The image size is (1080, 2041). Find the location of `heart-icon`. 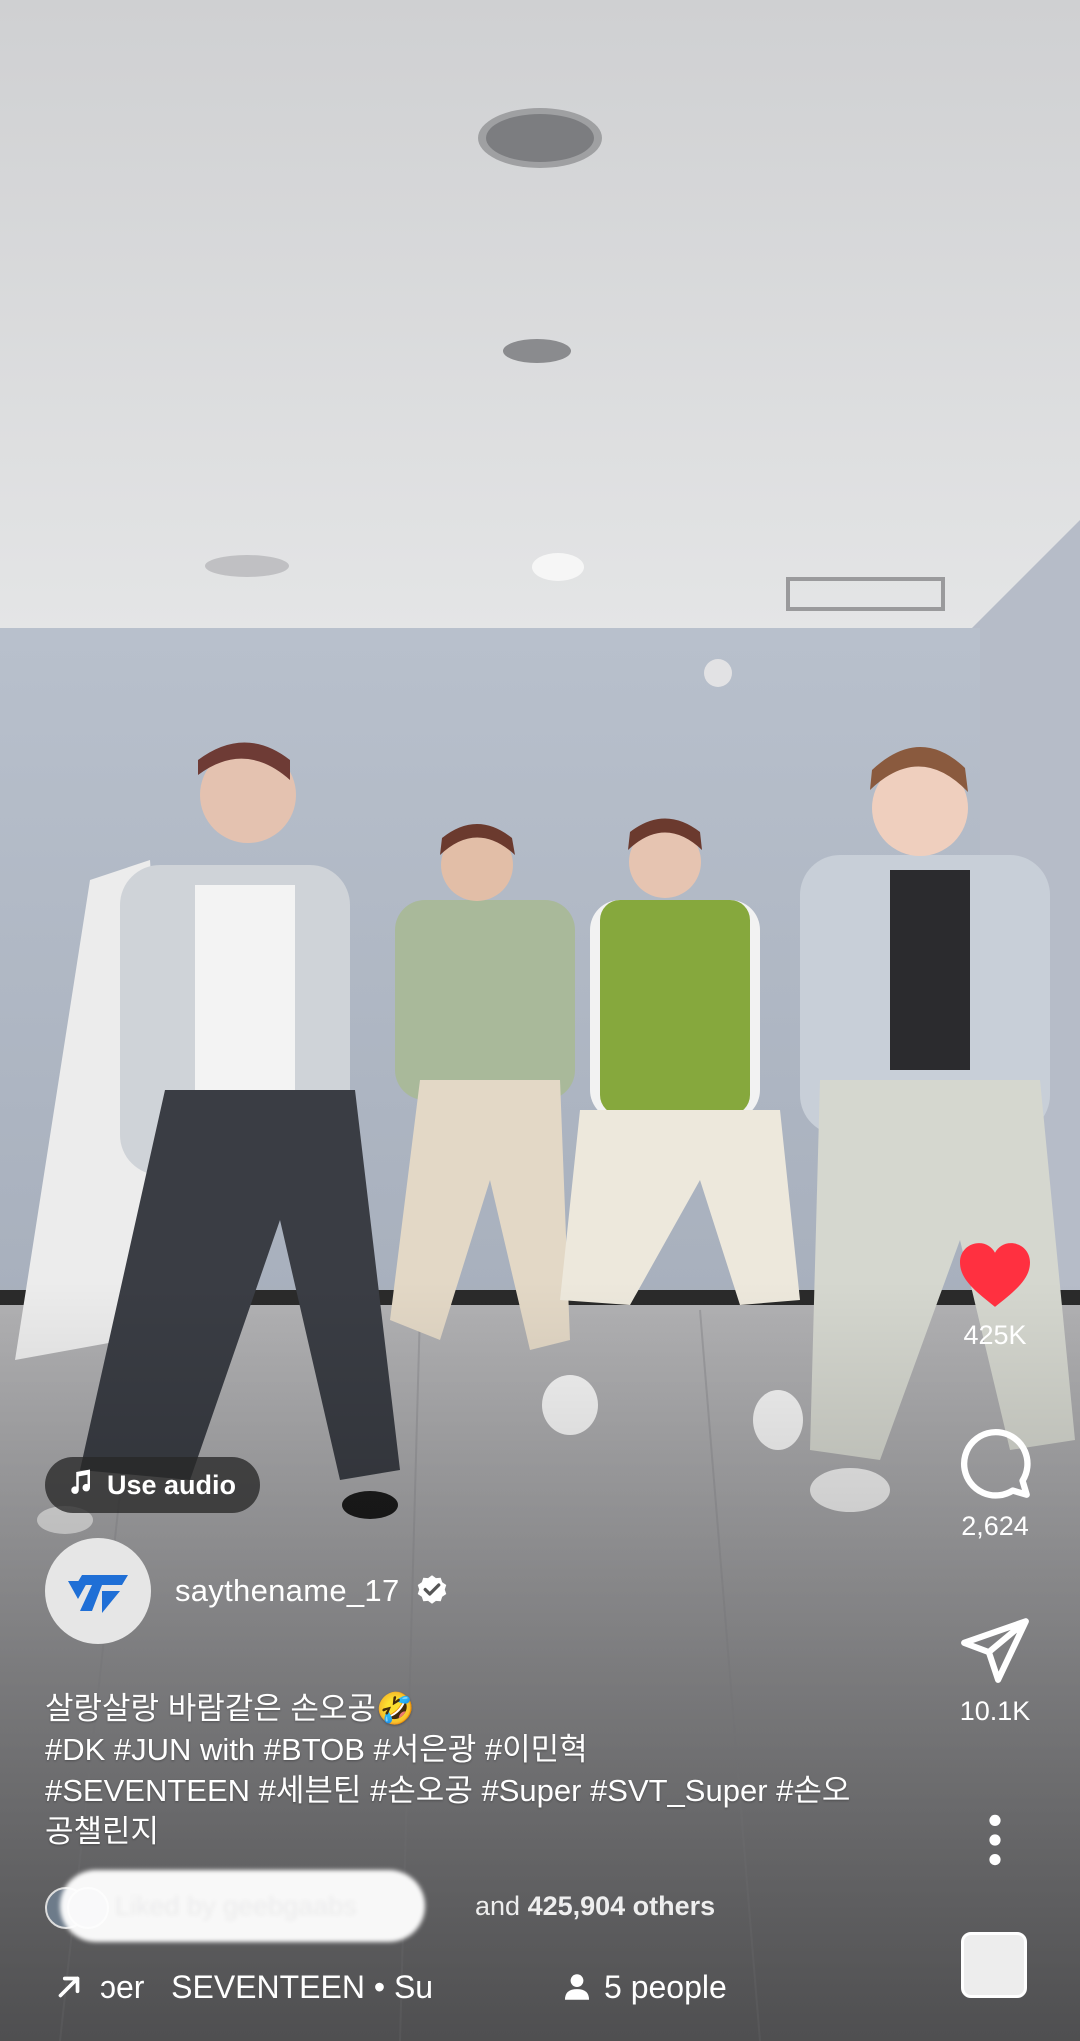

heart-icon is located at coordinates (995, 1275).